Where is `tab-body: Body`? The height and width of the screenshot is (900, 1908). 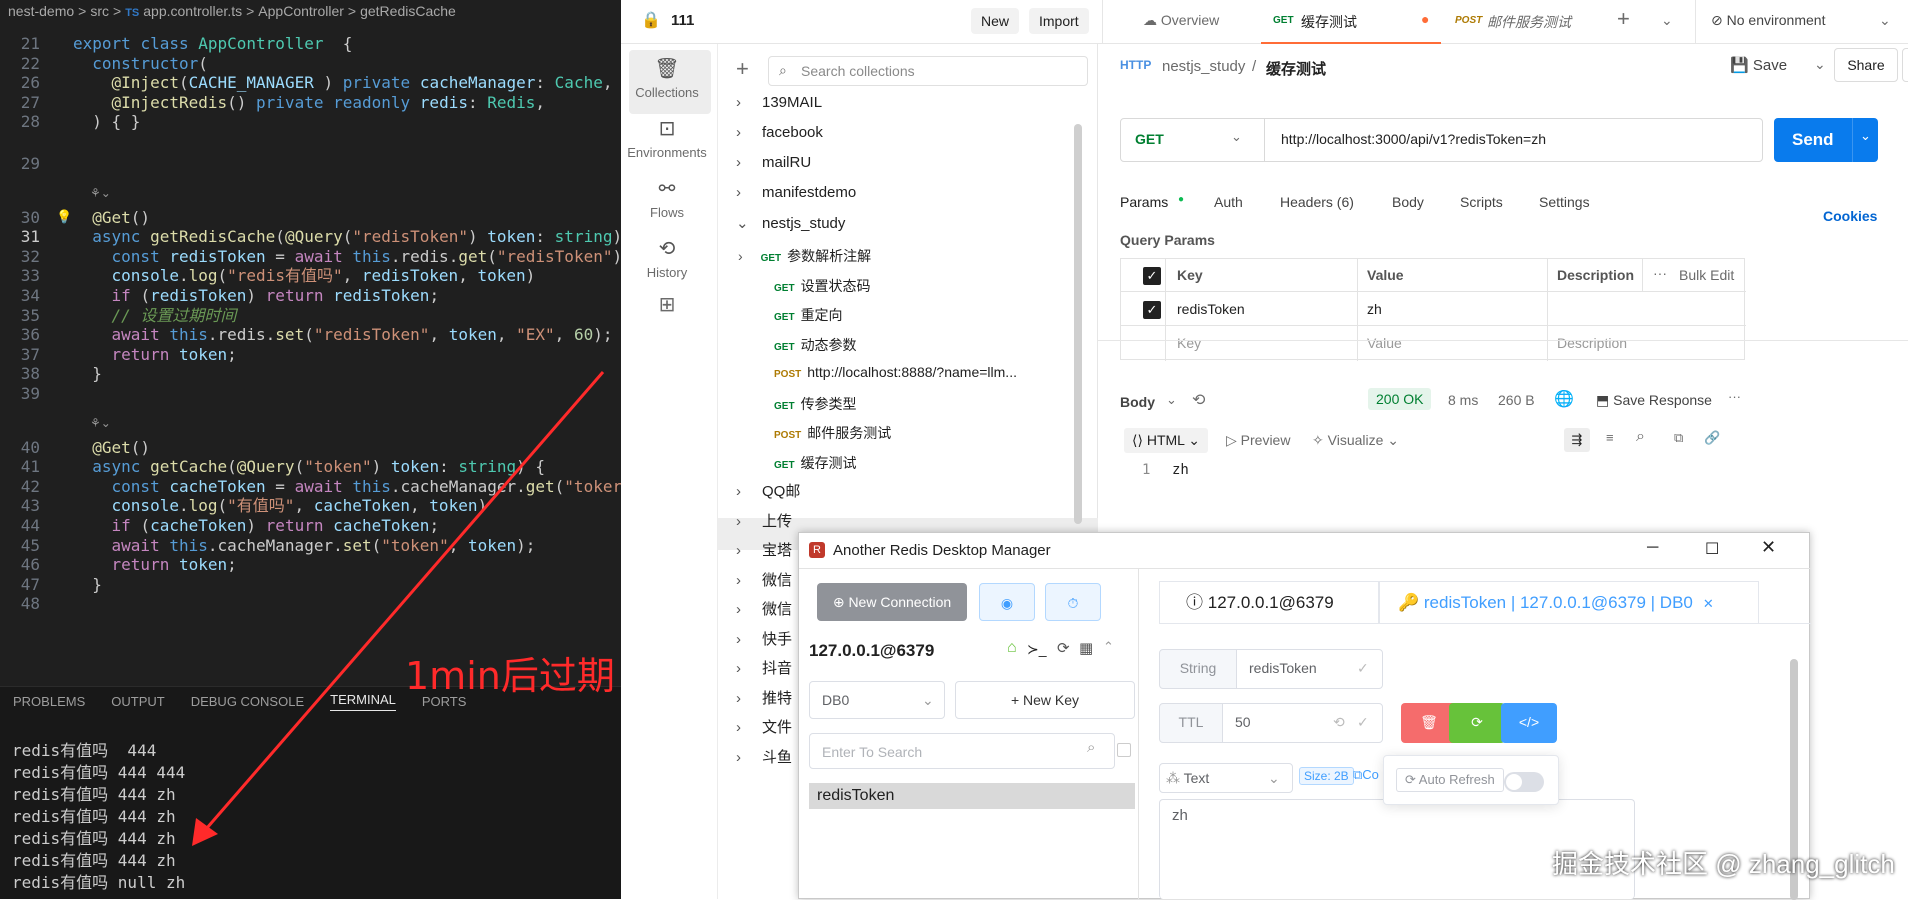 tab-body: Body is located at coordinates (1408, 202).